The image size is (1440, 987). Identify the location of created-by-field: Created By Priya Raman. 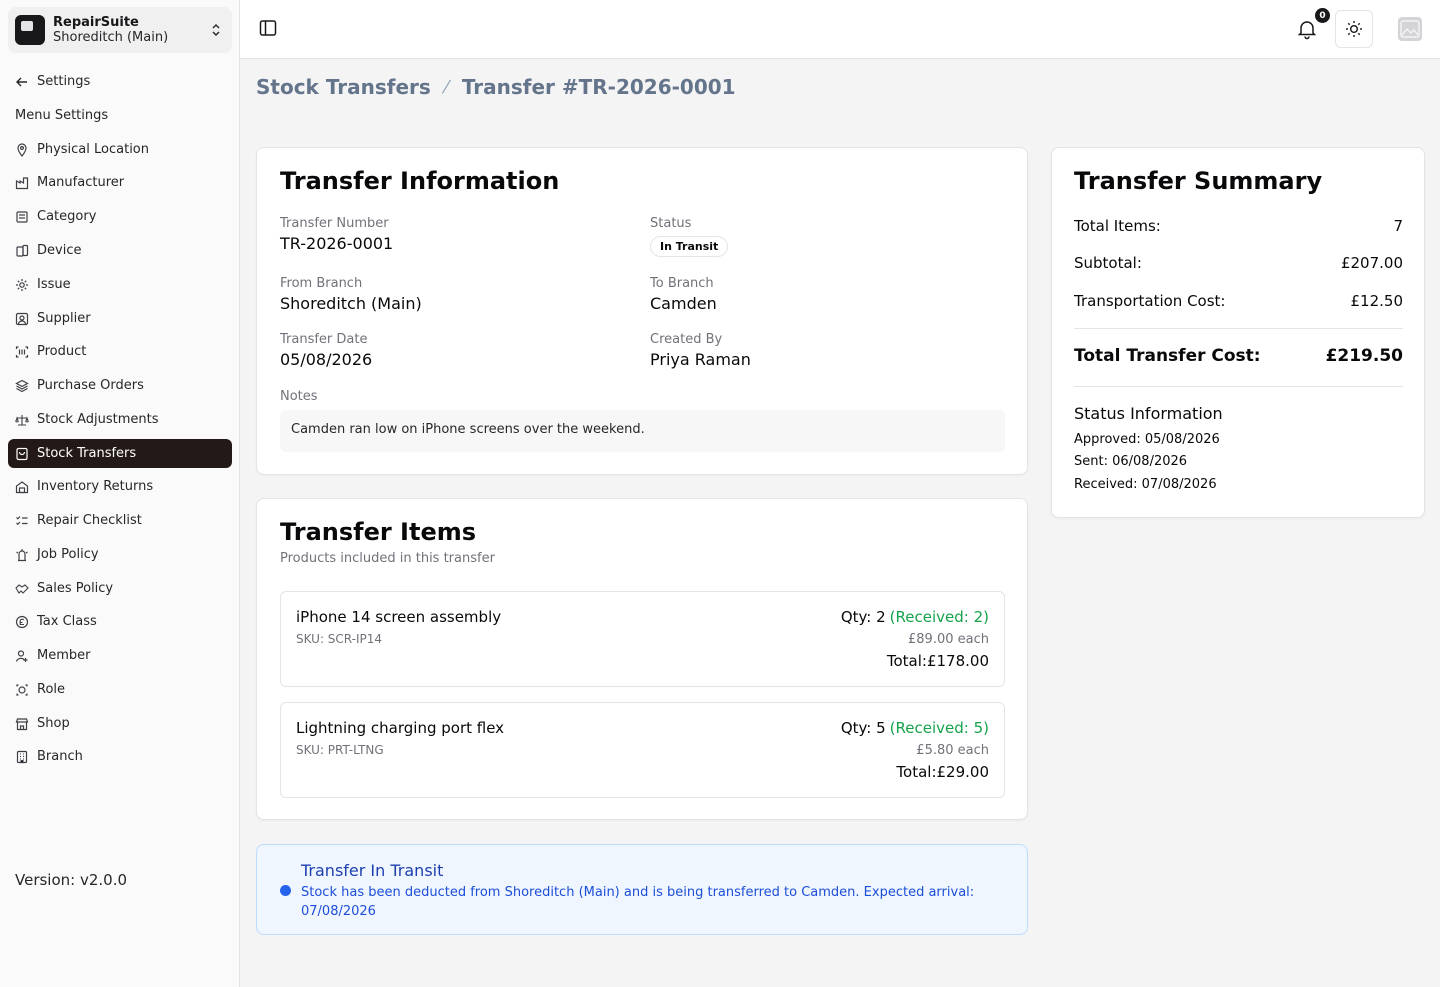
(700, 350).